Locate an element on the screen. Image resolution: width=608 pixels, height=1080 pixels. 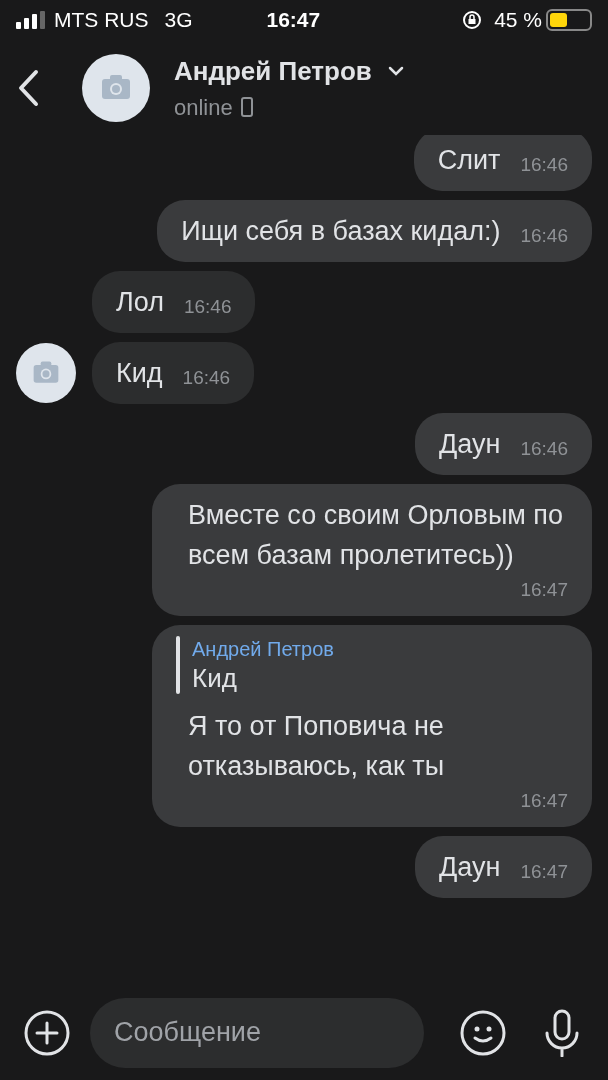
battery-percent: 45 % is located at coordinates (518, 20).